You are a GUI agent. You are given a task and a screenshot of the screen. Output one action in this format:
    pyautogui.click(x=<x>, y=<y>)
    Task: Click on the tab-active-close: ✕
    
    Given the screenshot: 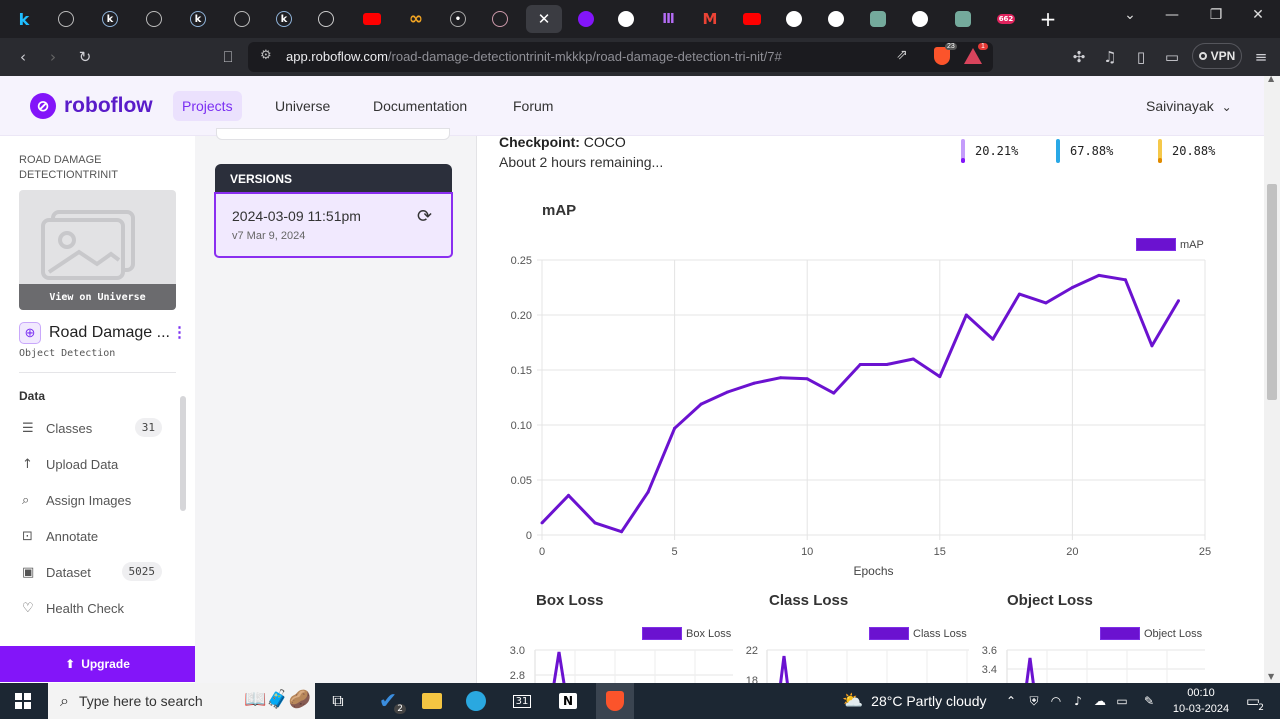 What is the action you would take?
    pyautogui.click(x=544, y=19)
    